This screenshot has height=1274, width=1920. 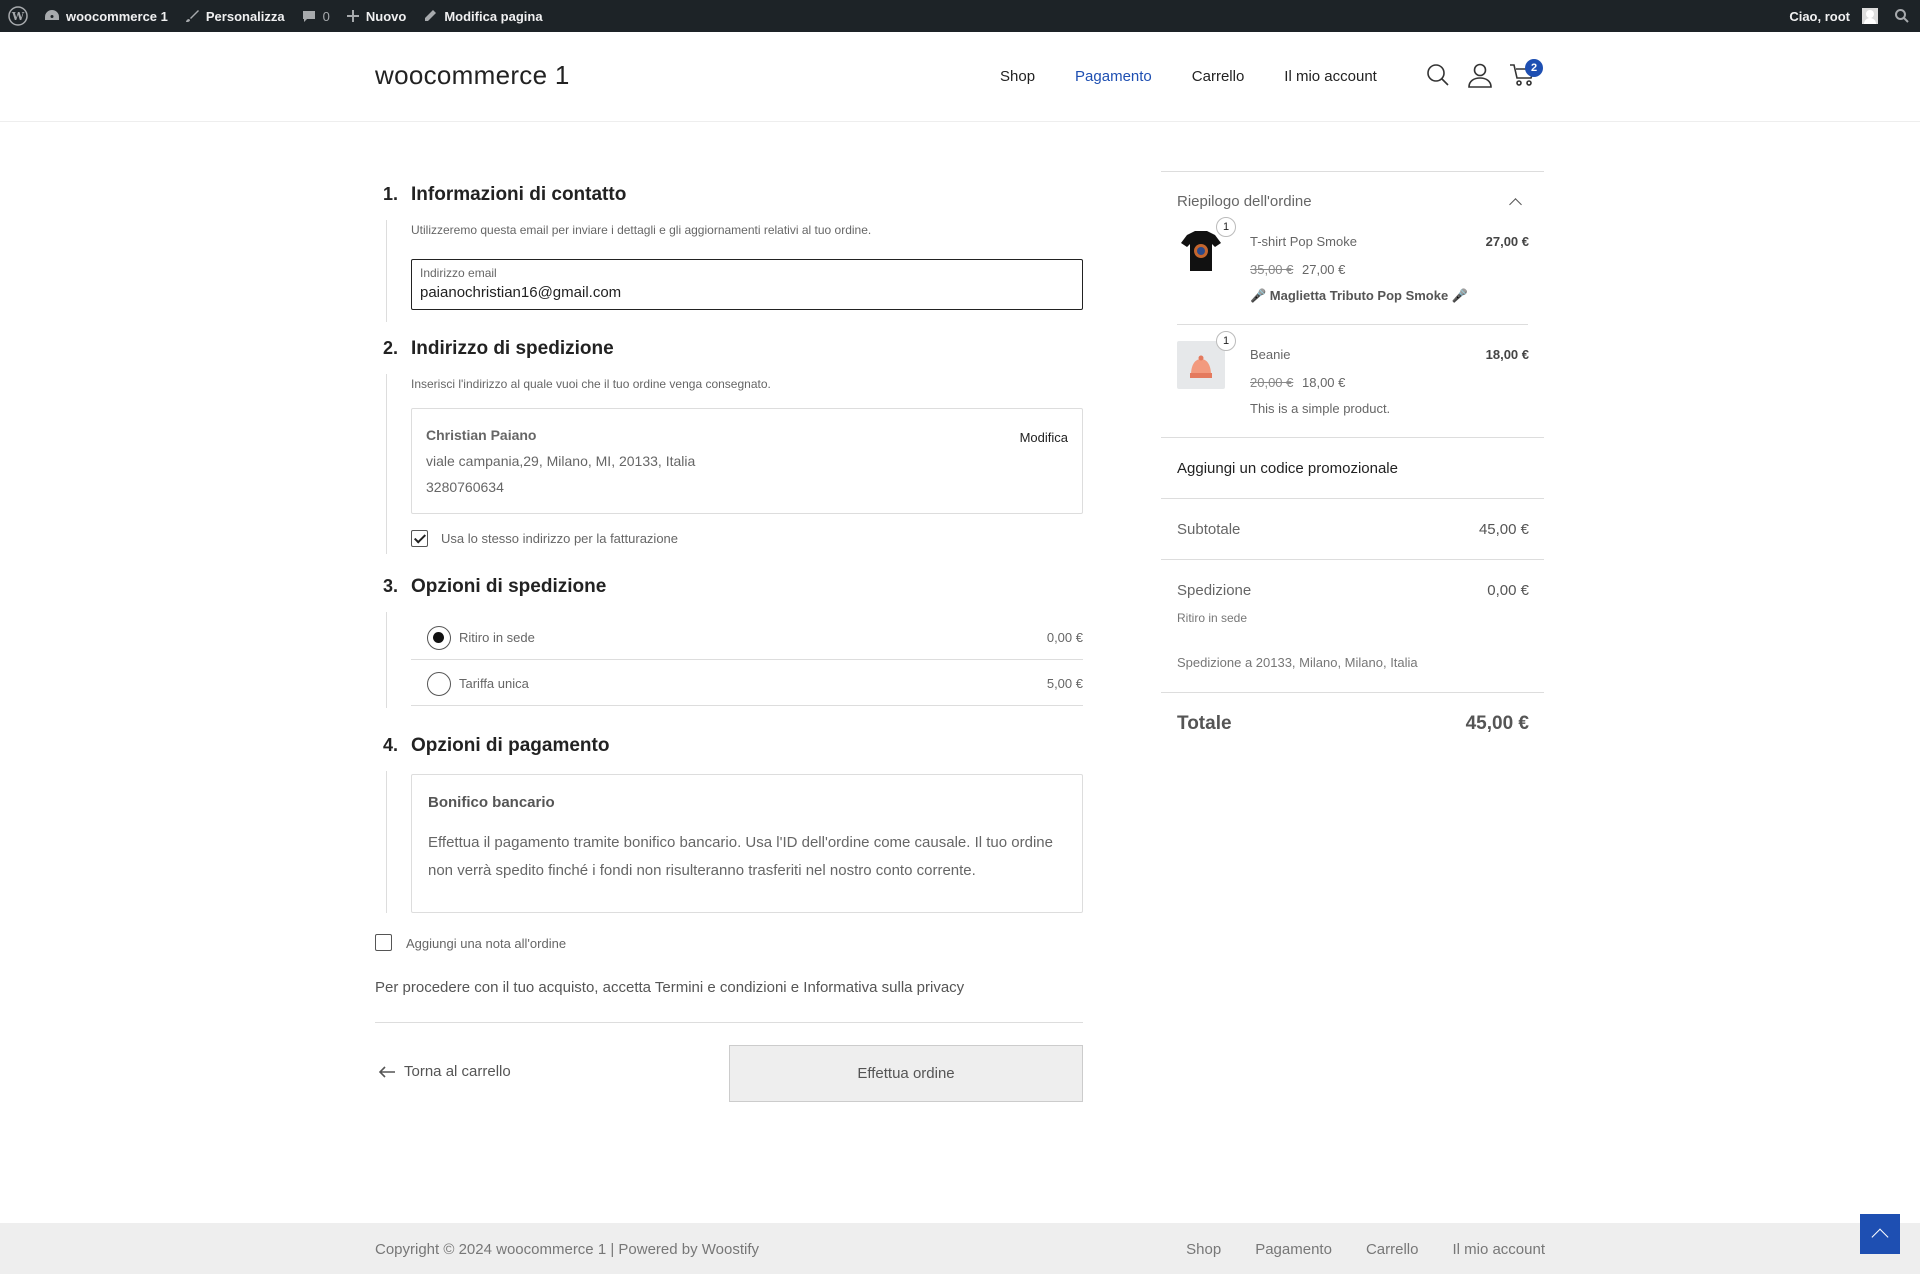 What do you see at coordinates (497, 637) in the screenshot?
I see `shipping-option-name: Ritiro in sede` at bounding box center [497, 637].